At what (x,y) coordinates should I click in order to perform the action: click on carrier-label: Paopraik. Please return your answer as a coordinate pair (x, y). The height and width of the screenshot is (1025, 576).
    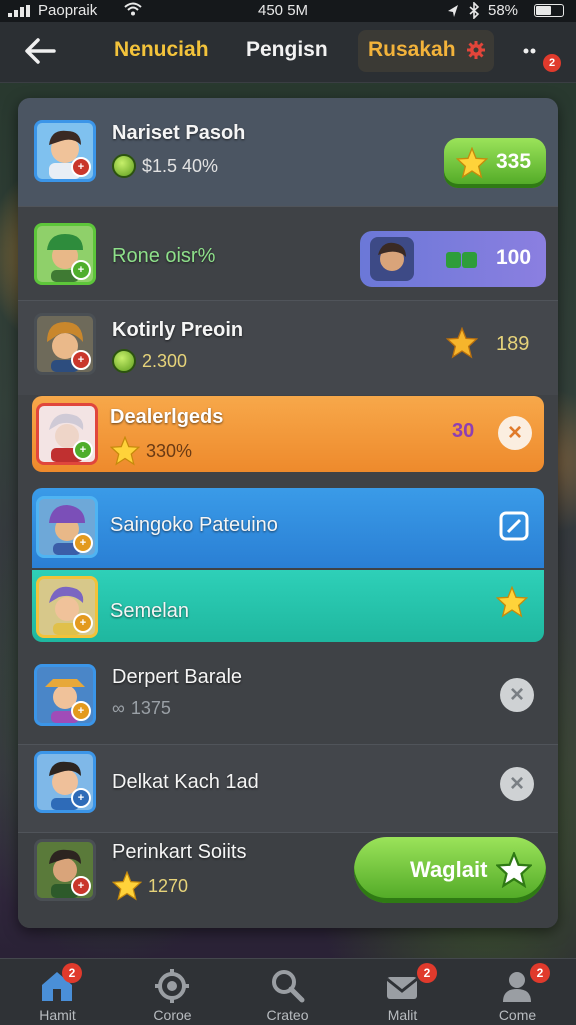
    Looking at the image, I should click on (68, 10).